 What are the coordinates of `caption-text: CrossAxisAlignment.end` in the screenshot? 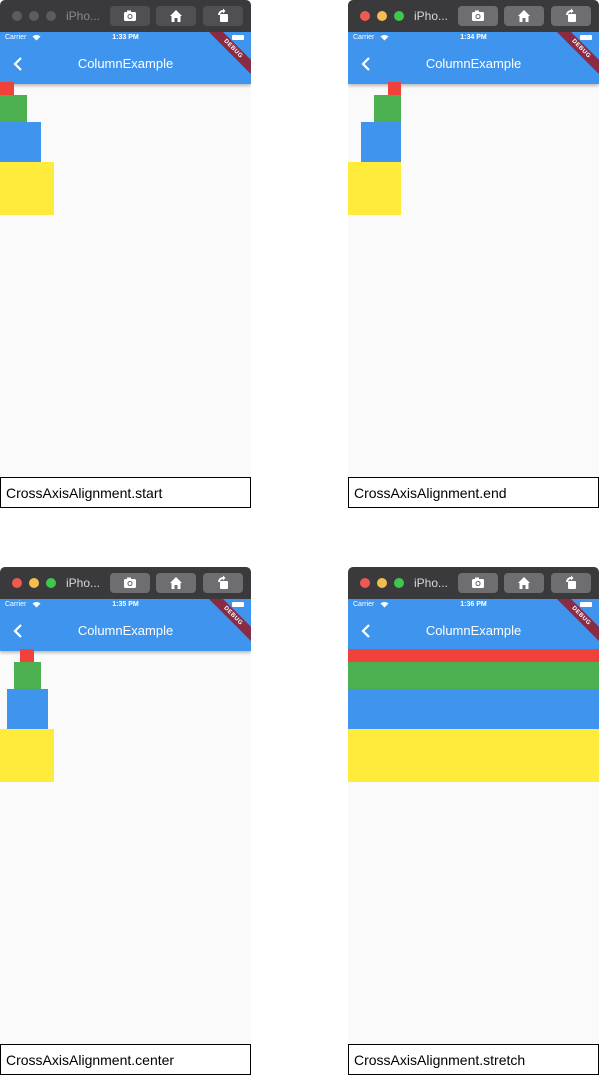 It's located at (430, 493).